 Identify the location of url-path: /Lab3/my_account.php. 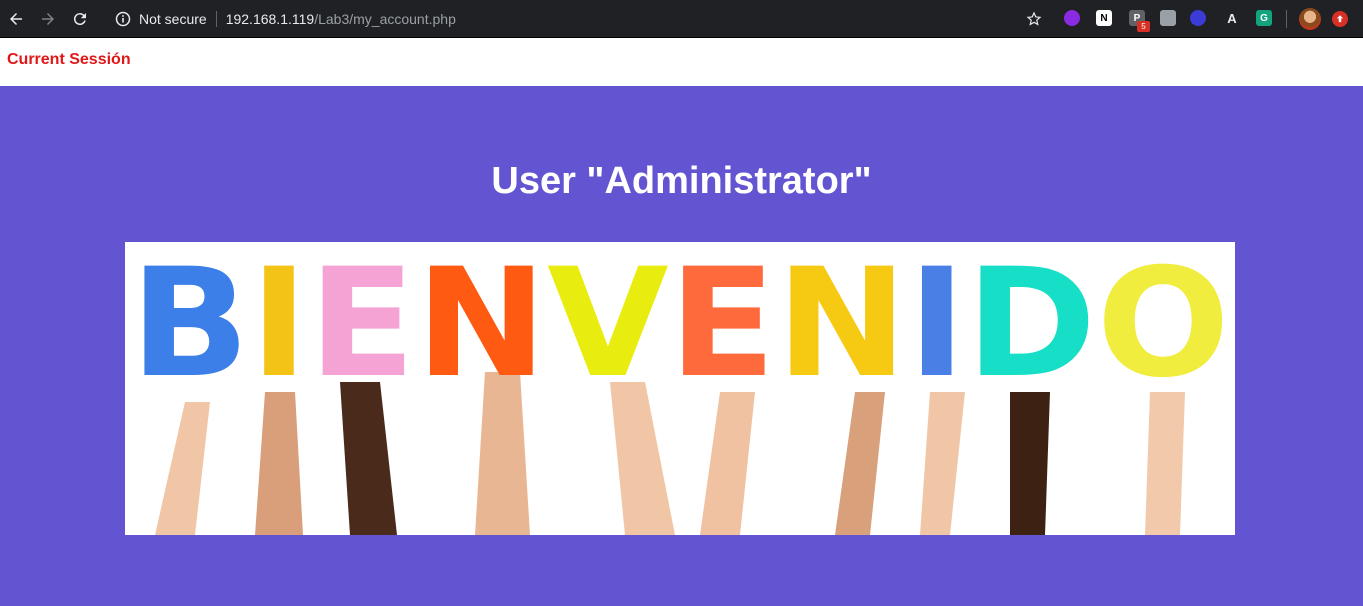
(385, 19).